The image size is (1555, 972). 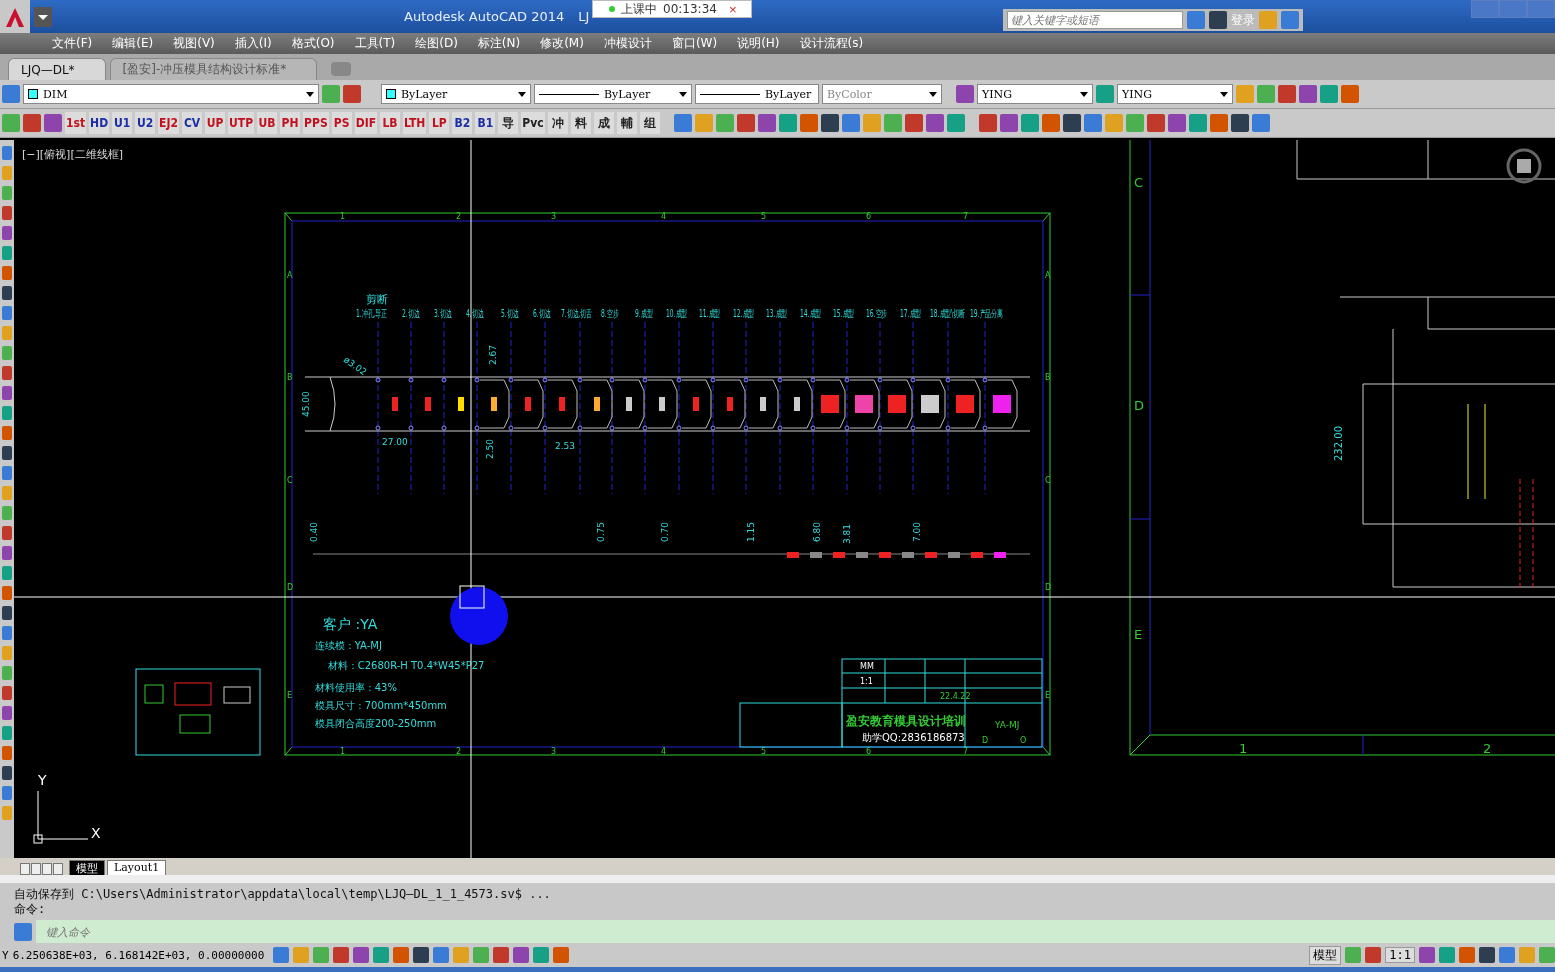 What do you see at coordinates (1513, 9) in the screenshot?
I see `maximize-button` at bounding box center [1513, 9].